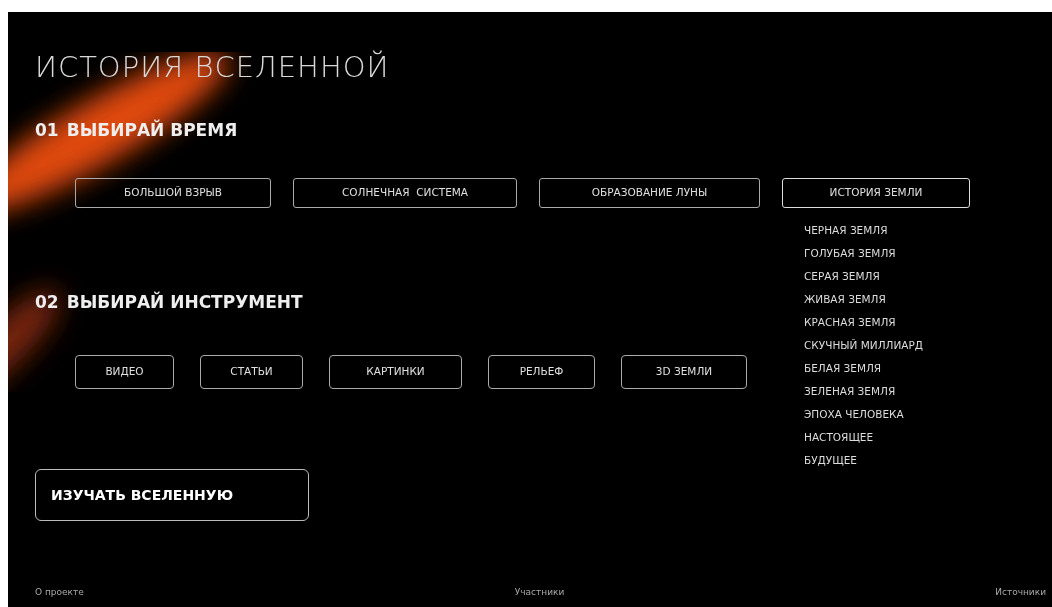  I want to click on submenu-item: СЕРАЯ ЗЕМЛЯ, so click(842, 276).